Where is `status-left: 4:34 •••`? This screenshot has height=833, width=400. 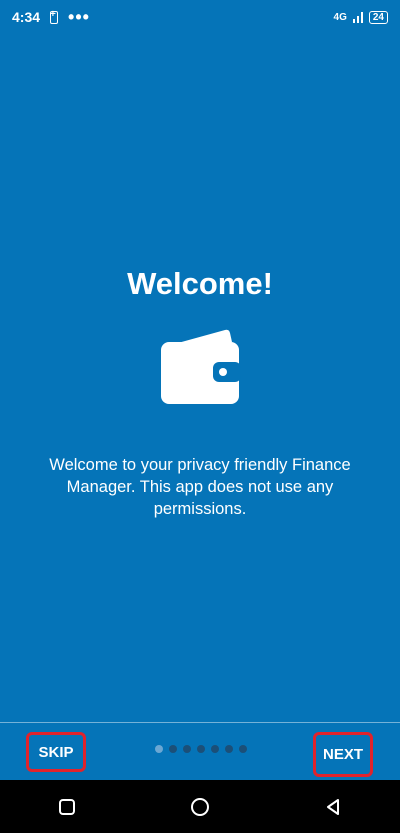 status-left: 4:34 ••• is located at coordinates (51, 17).